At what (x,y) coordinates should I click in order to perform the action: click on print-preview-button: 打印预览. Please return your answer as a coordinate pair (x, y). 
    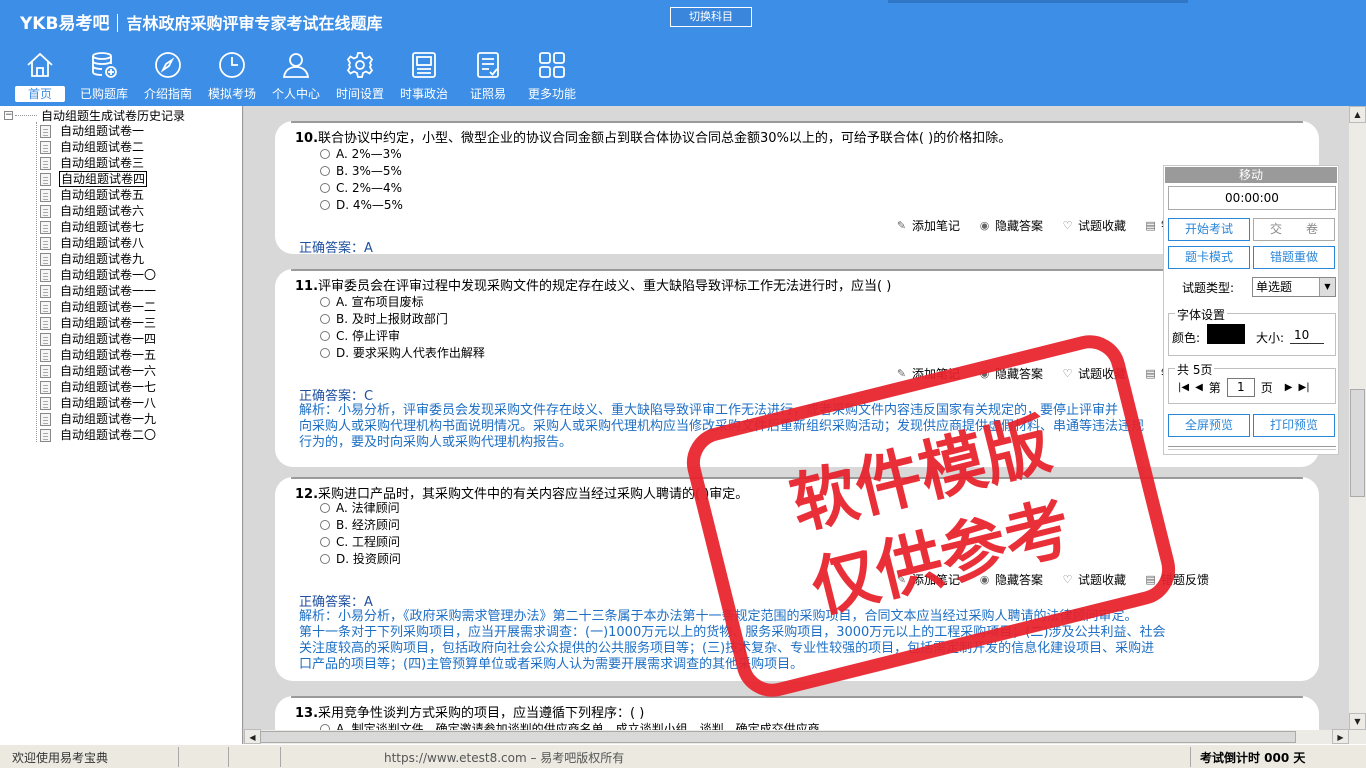
    Looking at the image, I should click on (1294, 425).